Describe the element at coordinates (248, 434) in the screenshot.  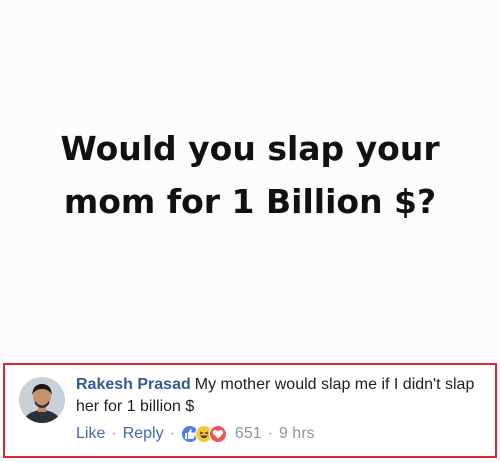
I see `reaction-count: 651` at that location.